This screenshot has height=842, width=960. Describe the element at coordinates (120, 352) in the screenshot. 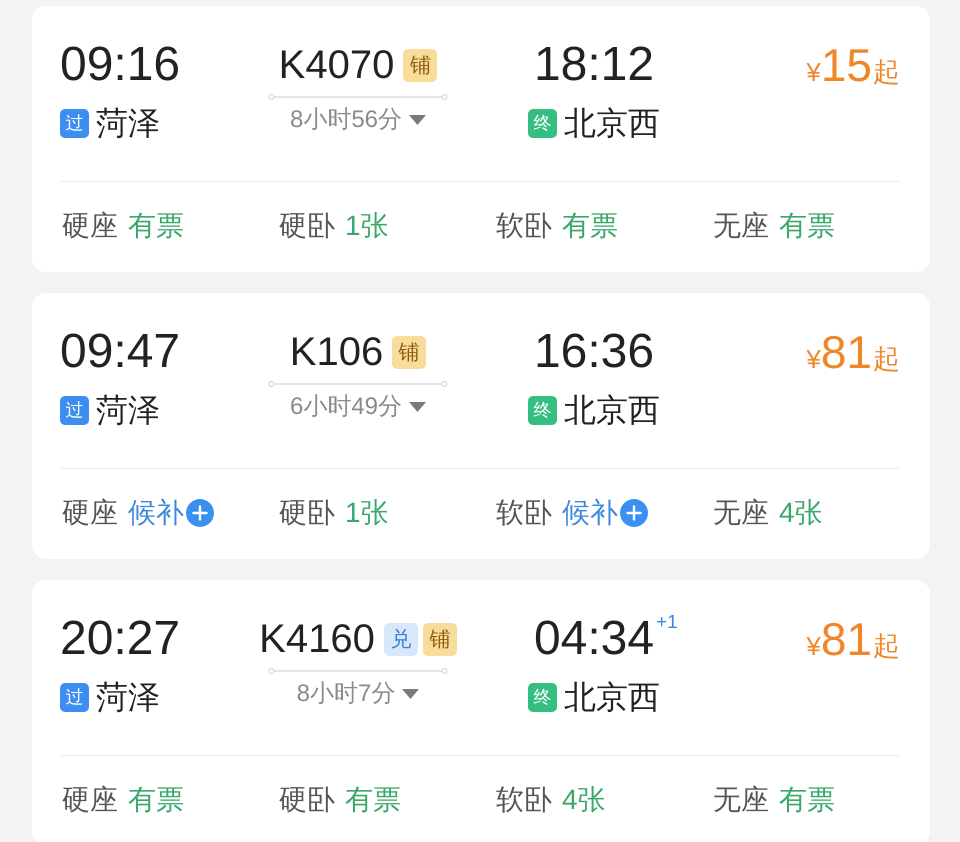

I see `departure-time: 09:47` at that location.